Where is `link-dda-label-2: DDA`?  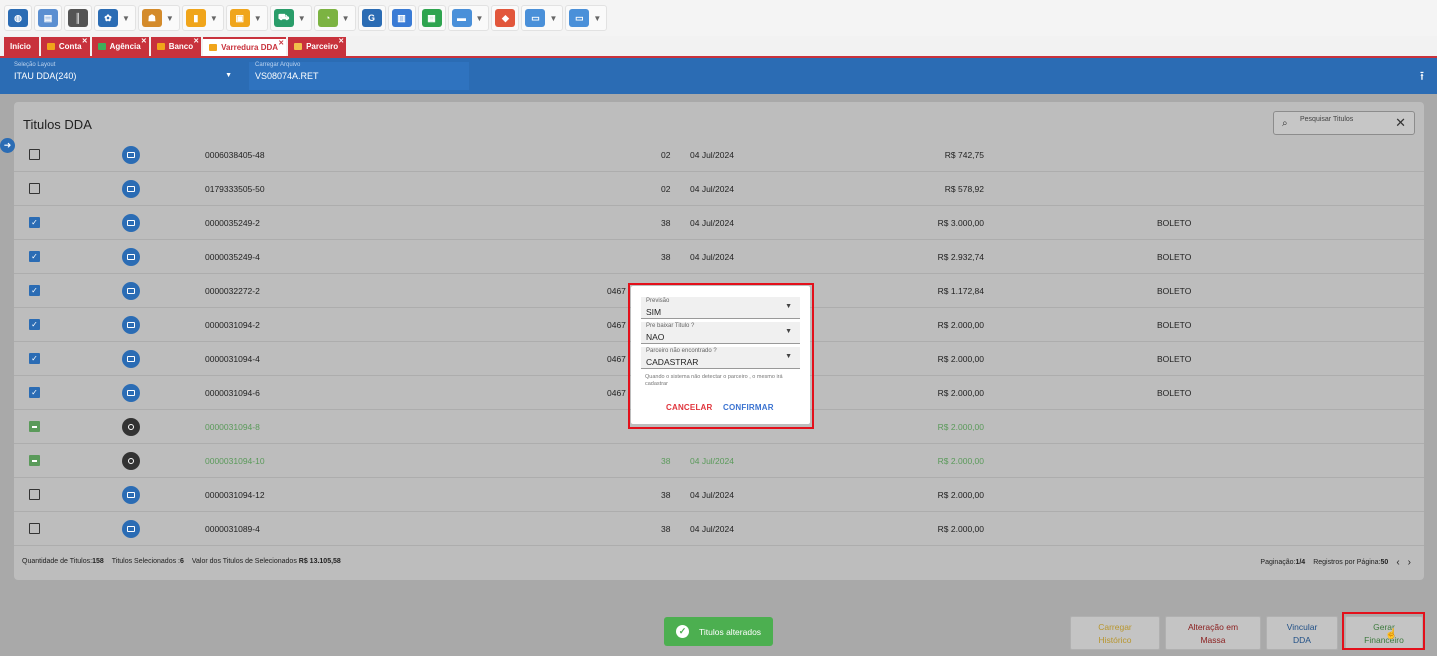 link-dda-label-2: DDA is located at coordinates (1302, 640).